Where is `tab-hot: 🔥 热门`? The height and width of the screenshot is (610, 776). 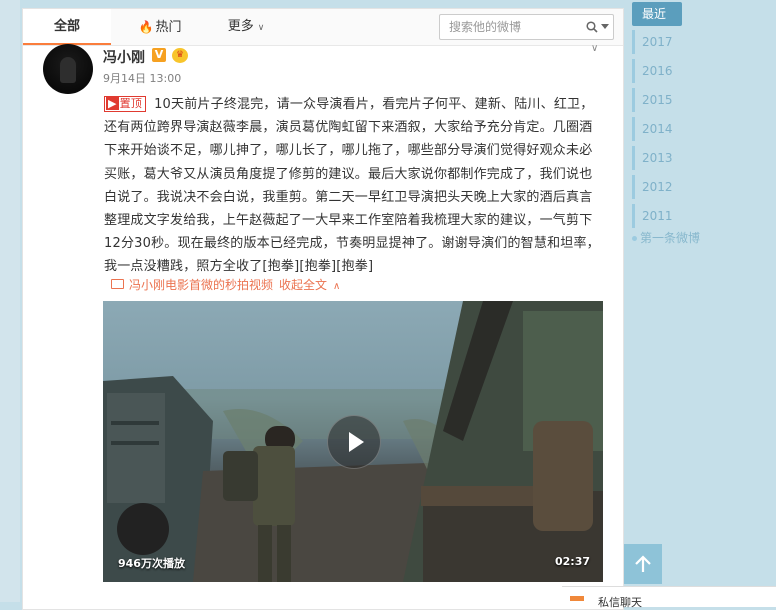 tab-hot: 🔥 热门 is located at coordinates (160, 27).